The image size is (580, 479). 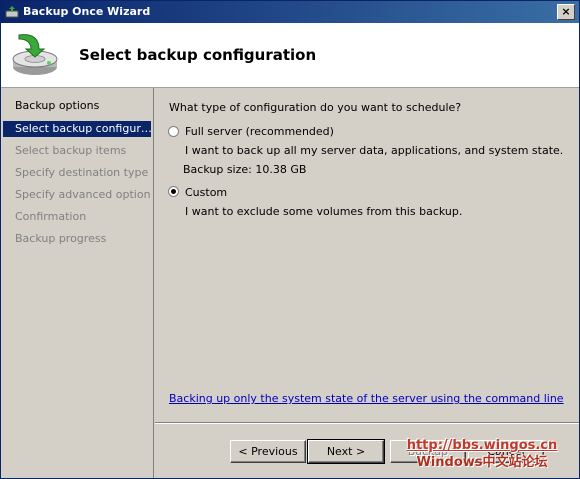 What do you see at coordinates (12, 12) in the screenshot?
I see `backup-app-icon` at bounding box center [12, 12].